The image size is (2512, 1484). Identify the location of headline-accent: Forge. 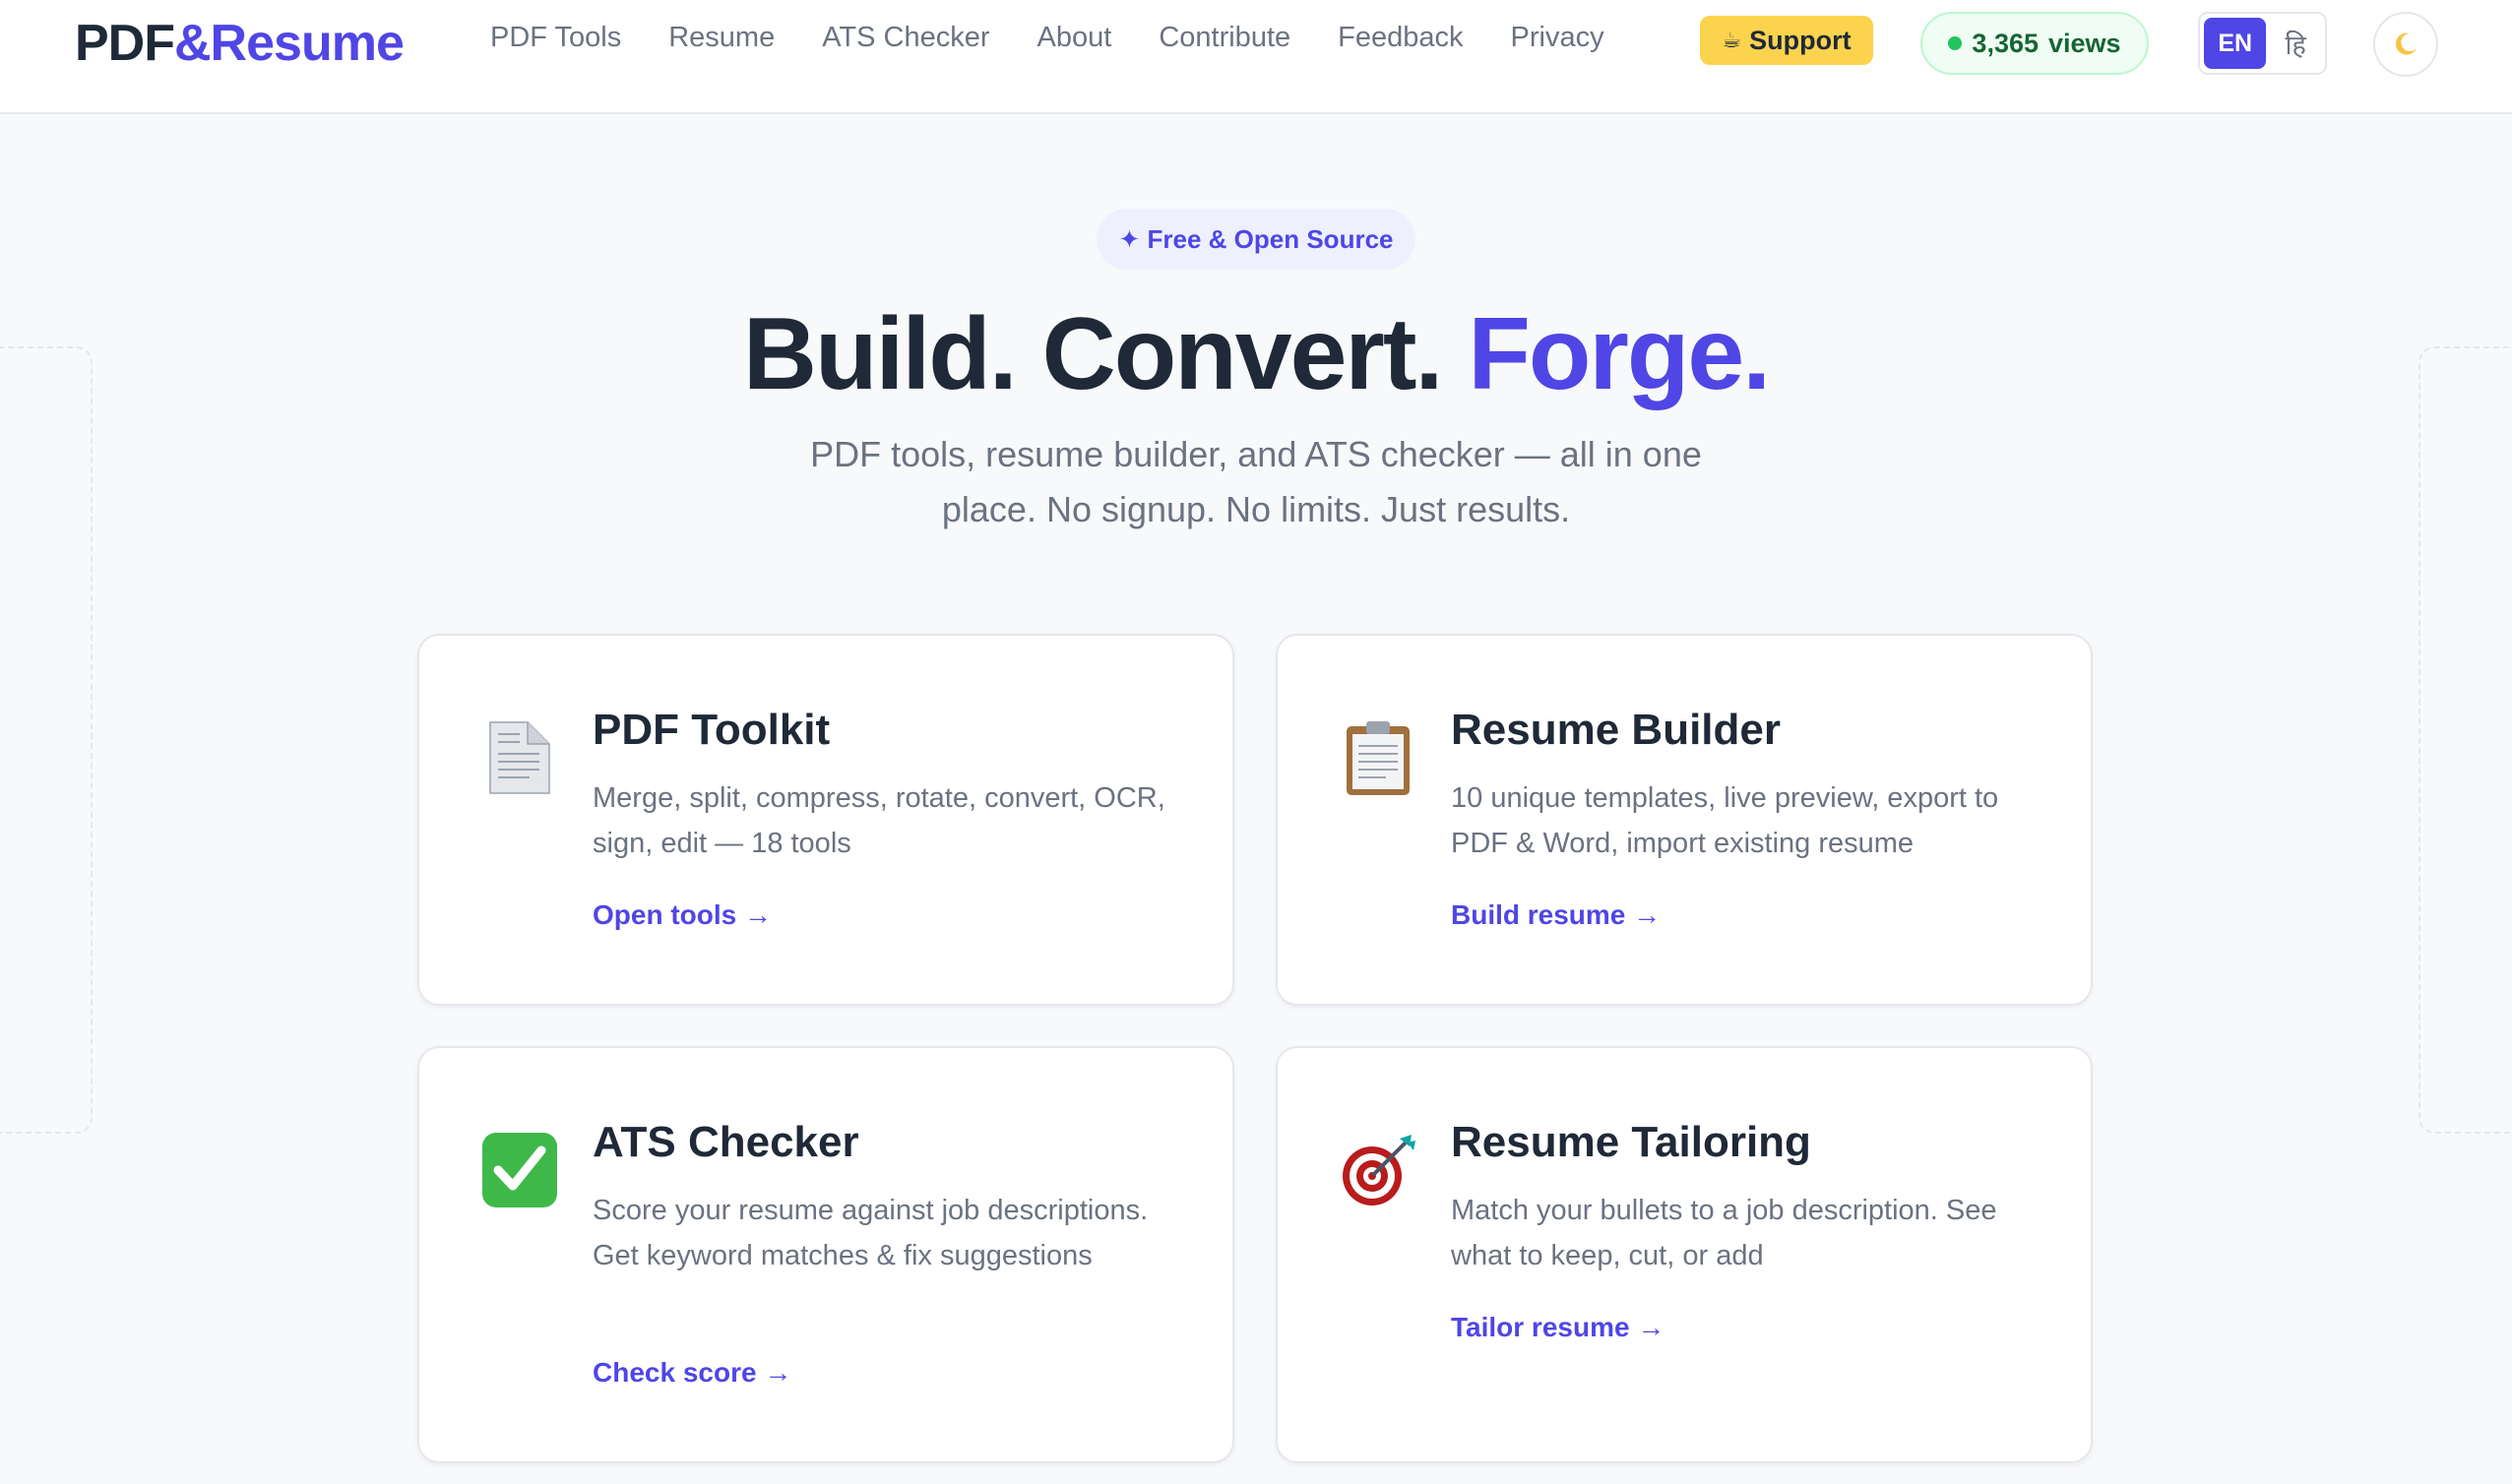
(1606, 354).